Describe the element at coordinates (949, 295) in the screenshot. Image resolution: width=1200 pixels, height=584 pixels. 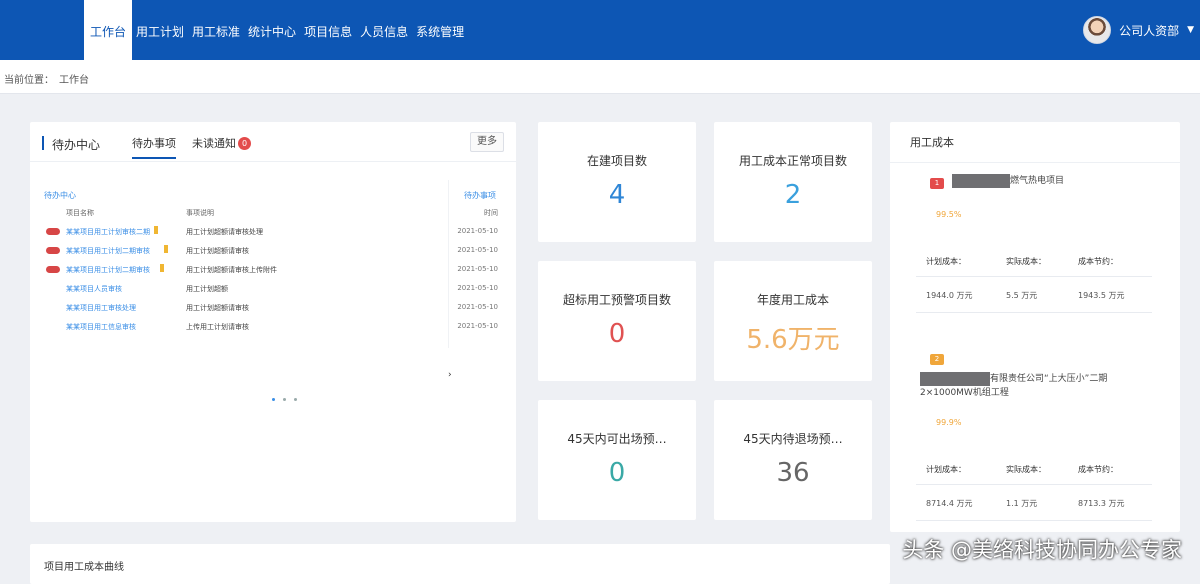
I see `value-plan: 1944.0 万元` at that location.